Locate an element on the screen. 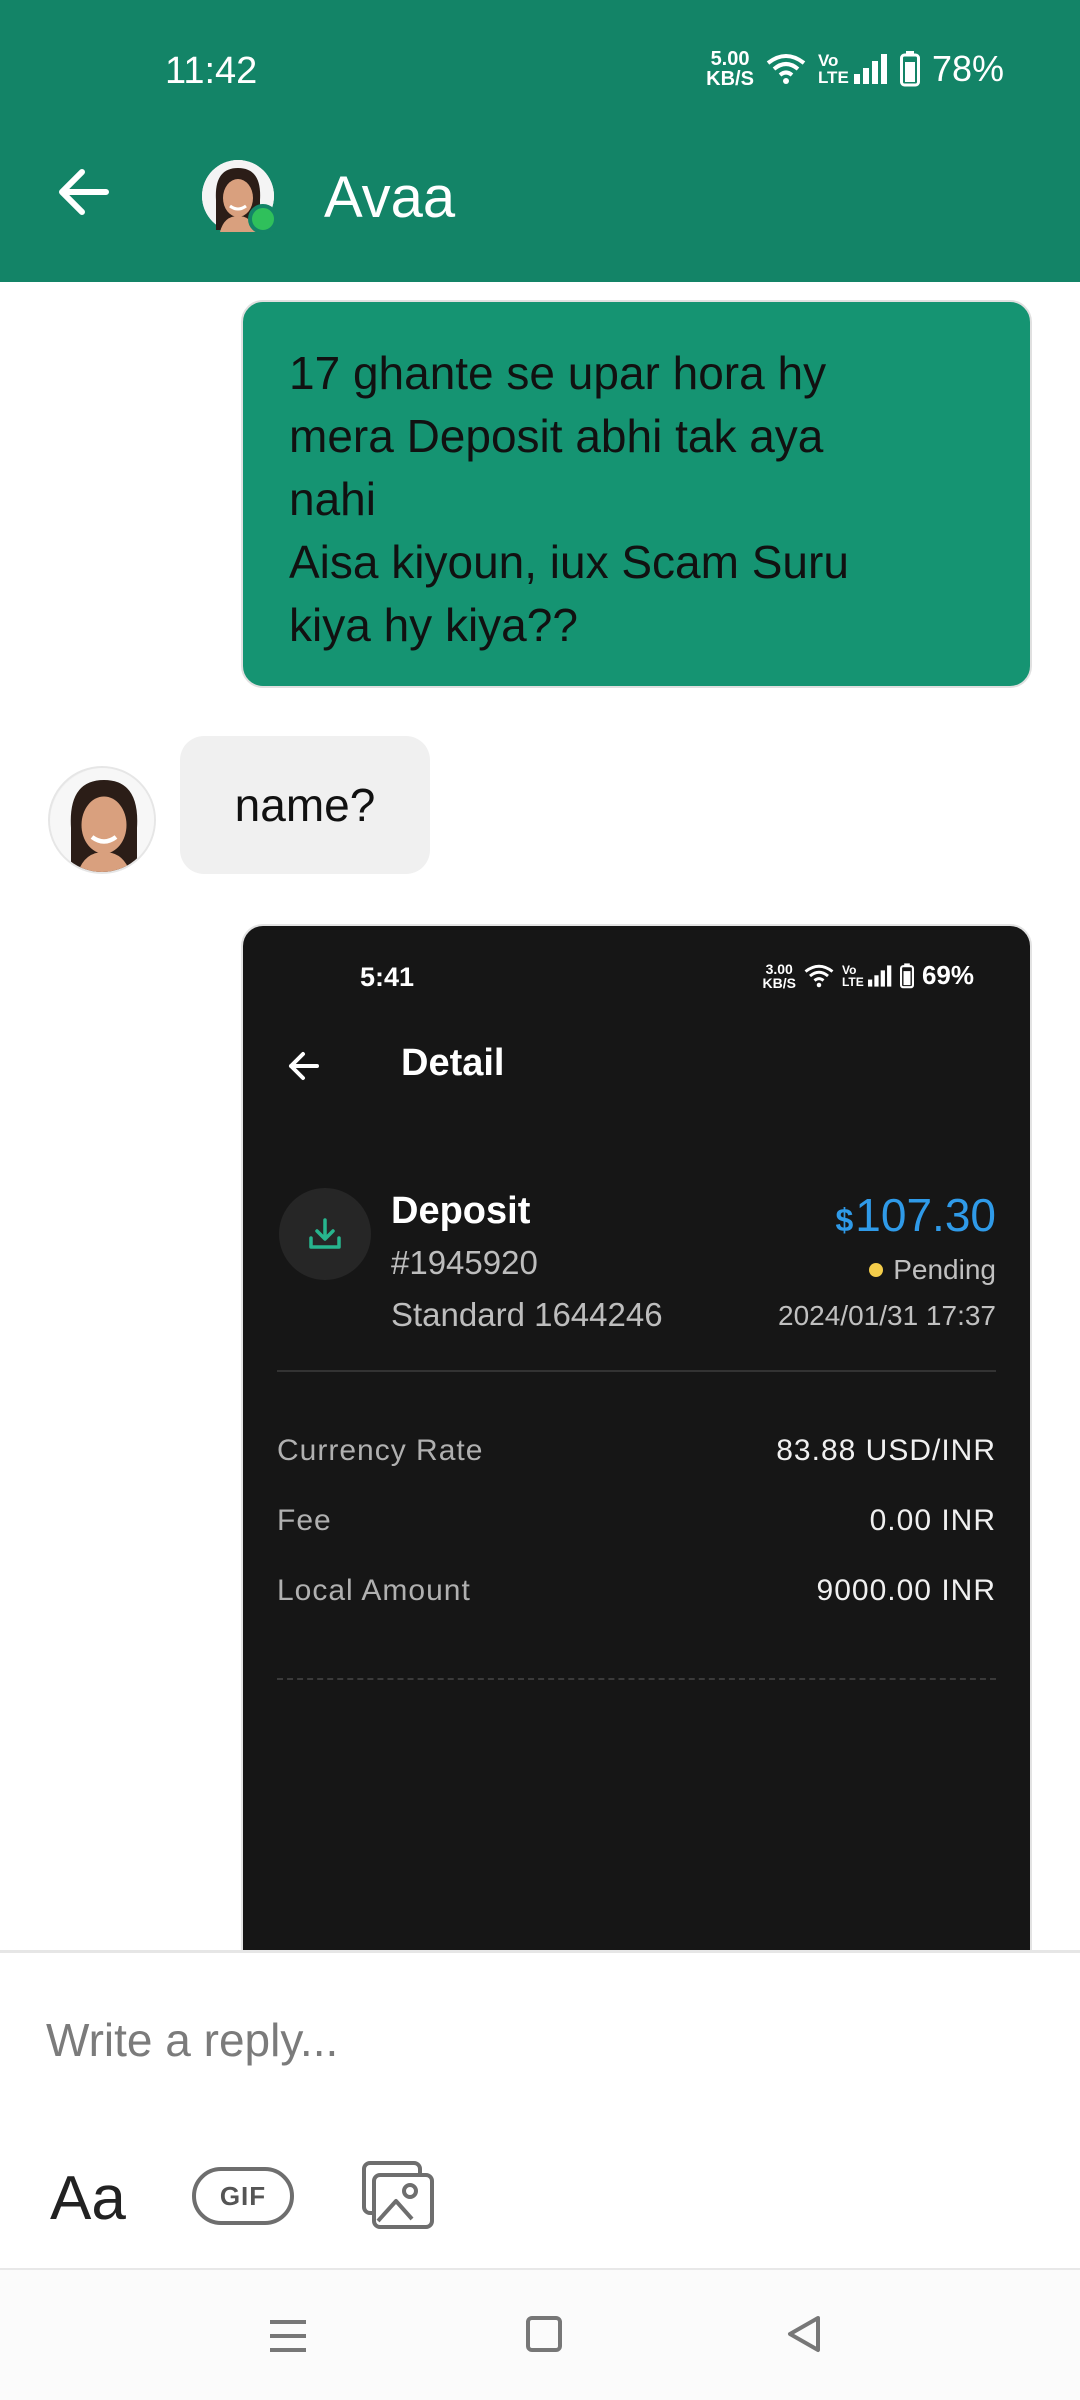 The image size is (1080, 2400). menu-icon is located at coordinates (288, 2336).